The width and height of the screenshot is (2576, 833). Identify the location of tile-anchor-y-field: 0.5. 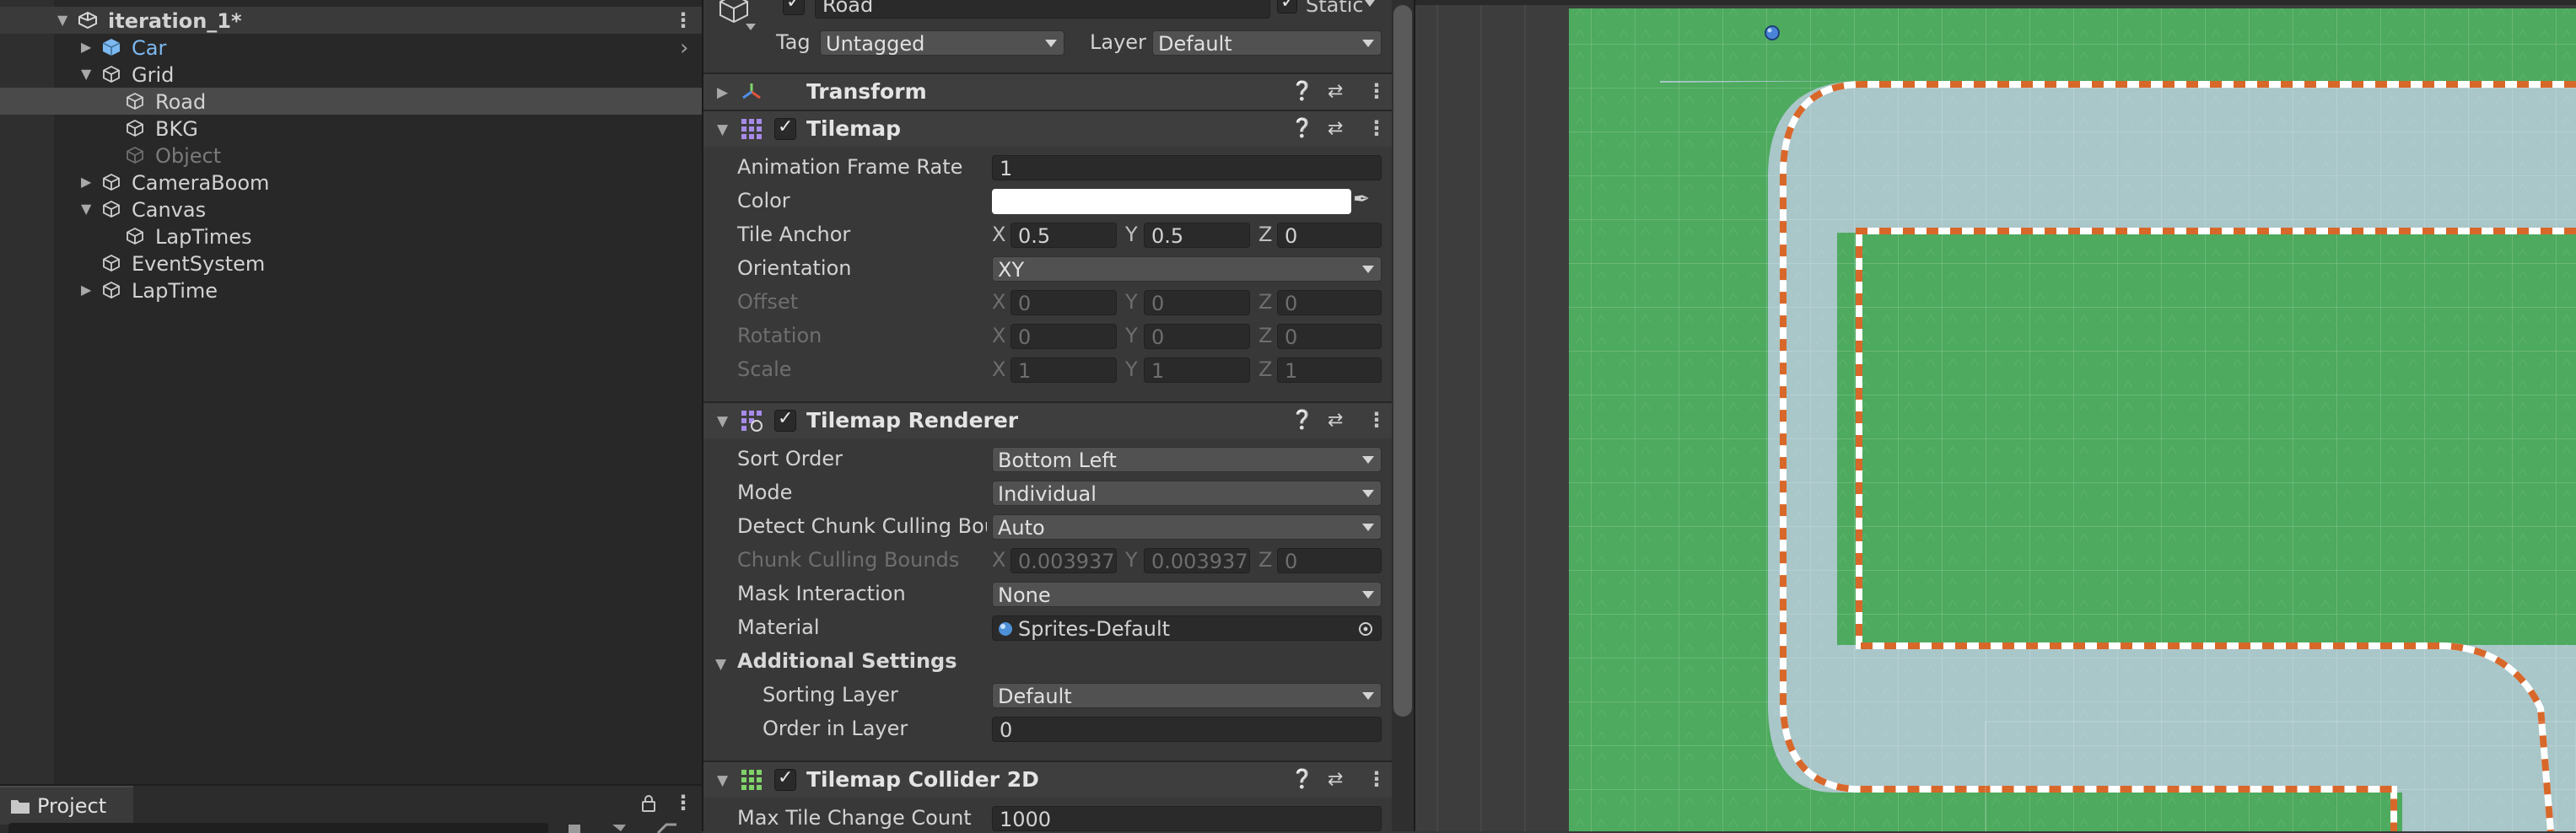
(1197, 235).